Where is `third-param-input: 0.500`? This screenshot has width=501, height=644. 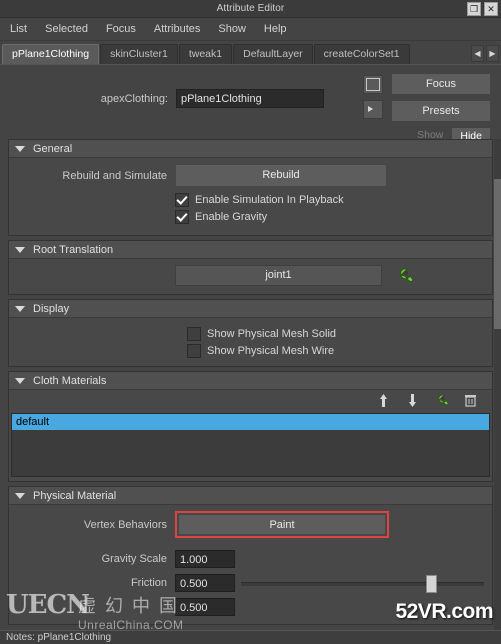
third-param-input: 0.500 is located at coordinates (205, 607).